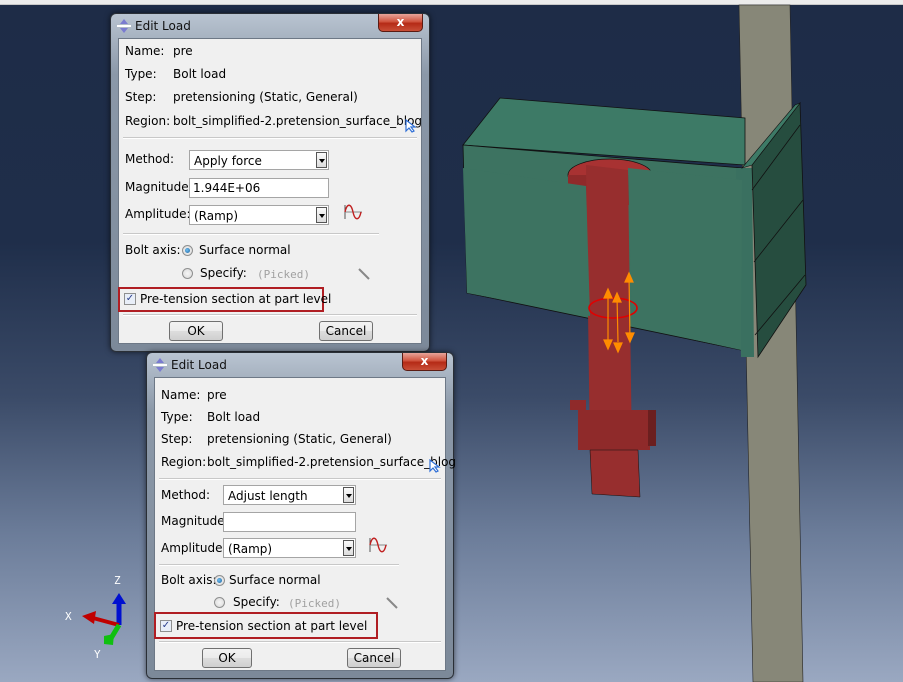  I want to click on method-value: Apply force, so click(228, 161).